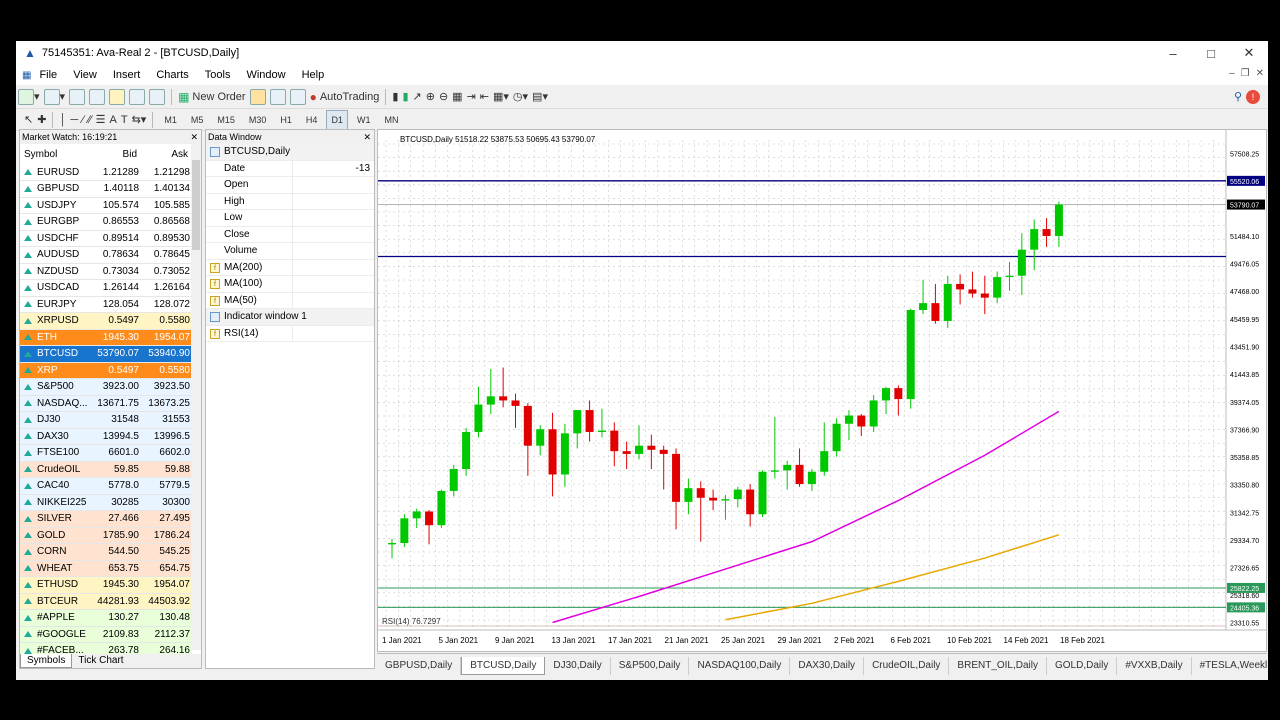 The height and width of the screenshot is (720, 1280). Describe the element at coordinates (257, 97) in the screenshot. I see `metaeditor-icon` at that location.